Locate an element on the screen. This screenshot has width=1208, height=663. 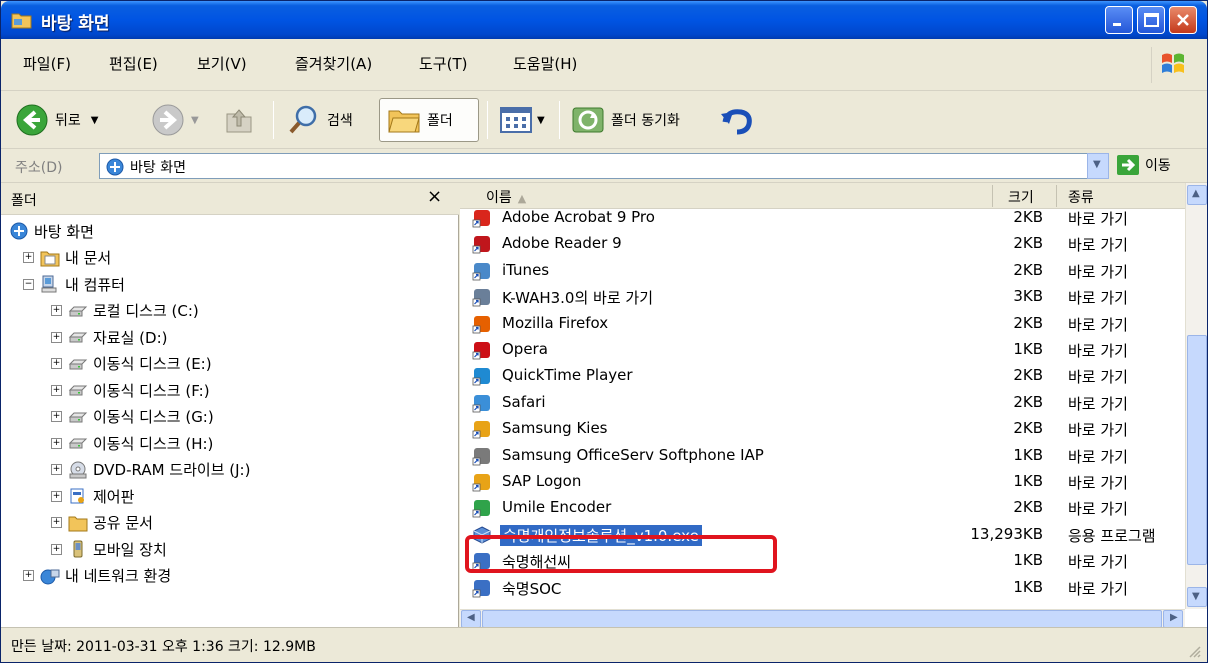
menu-favorites: 즐겨찾기(A) is located at coordinates (333, 63).